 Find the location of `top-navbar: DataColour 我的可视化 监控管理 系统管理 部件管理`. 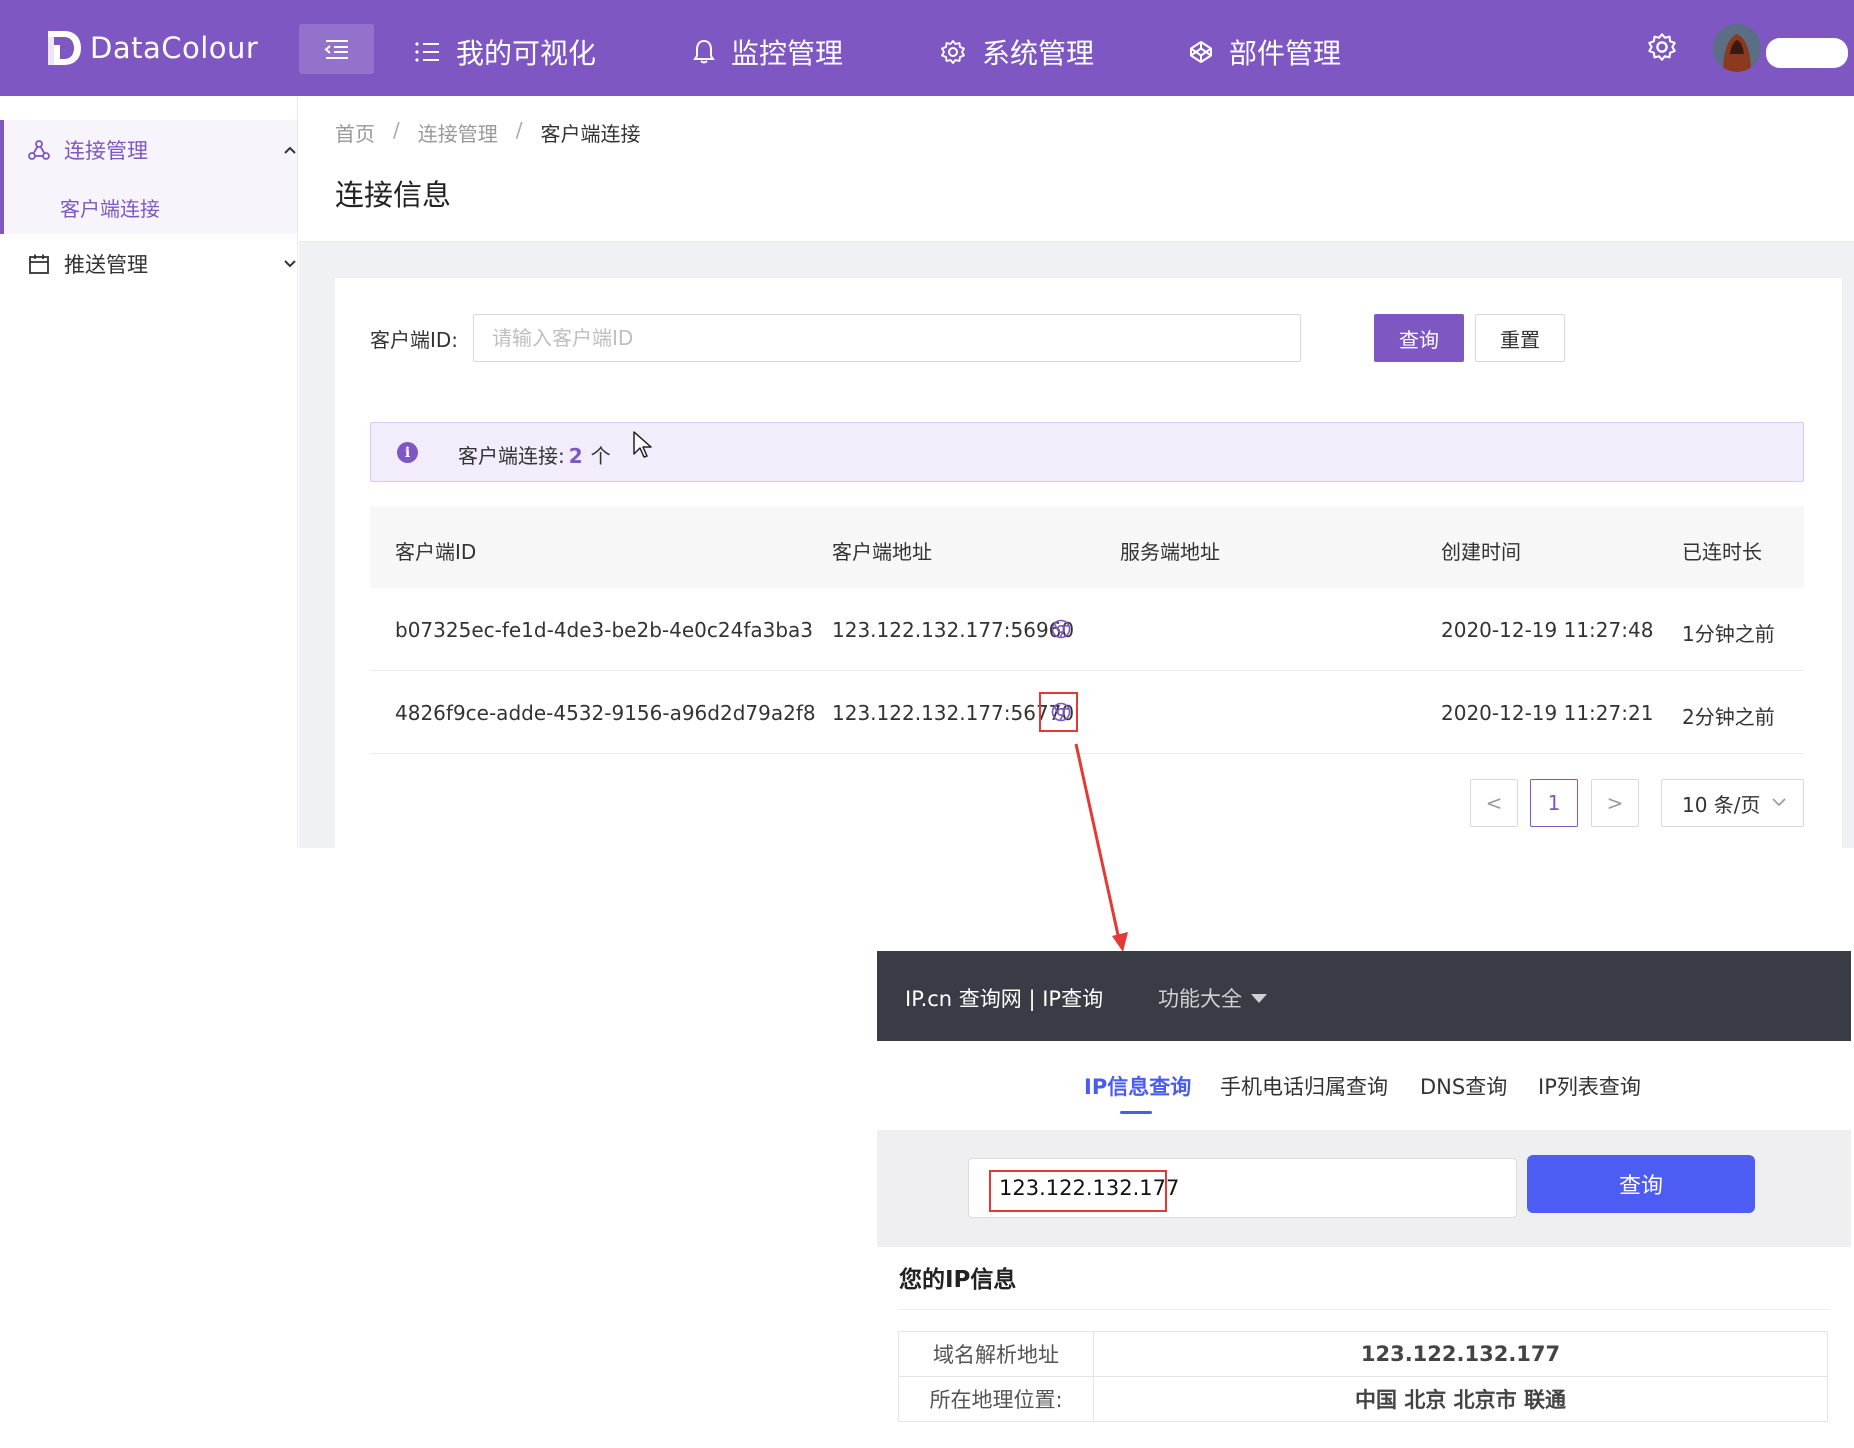

top-navbar: DataColour 我的可视化 监控管理 系统管理 部件管理 is located at coordinates (927, 48).